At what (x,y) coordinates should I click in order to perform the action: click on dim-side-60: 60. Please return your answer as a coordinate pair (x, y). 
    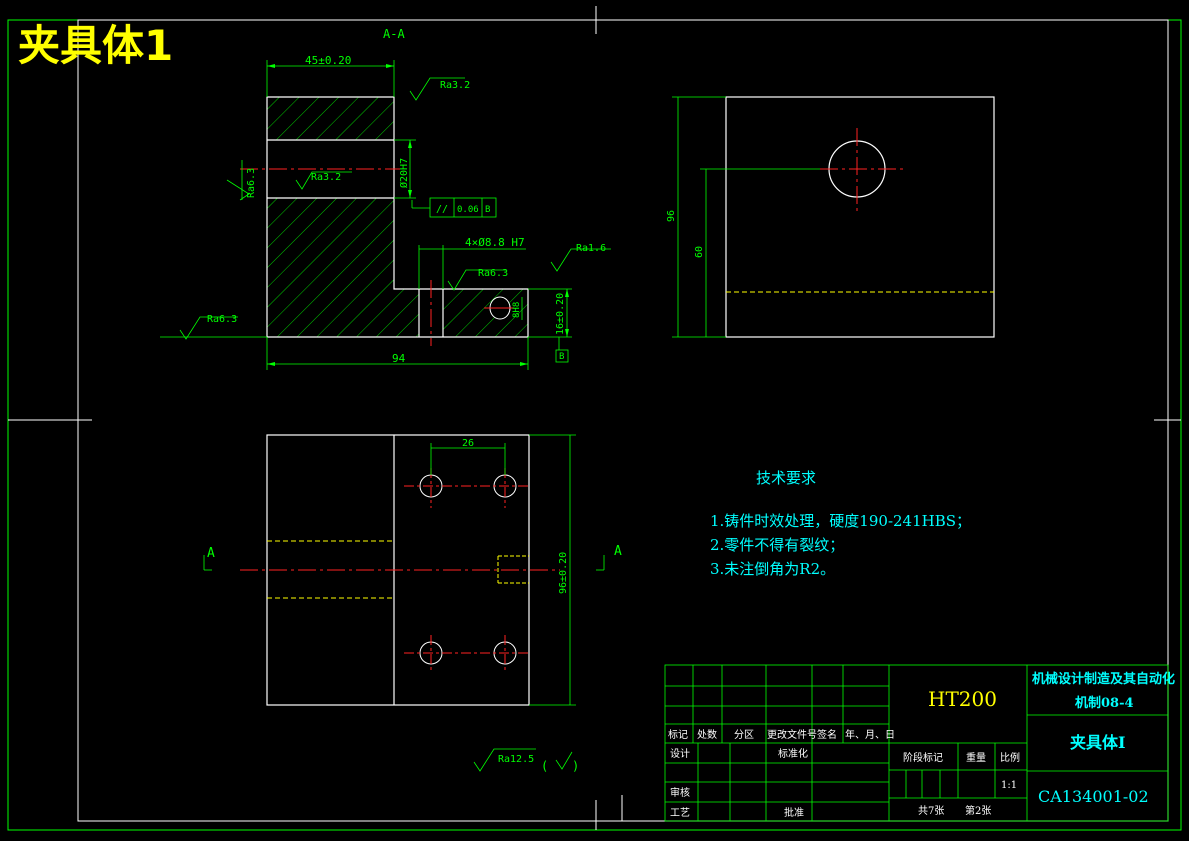
    Looking at the image, I should click on (699, 252).